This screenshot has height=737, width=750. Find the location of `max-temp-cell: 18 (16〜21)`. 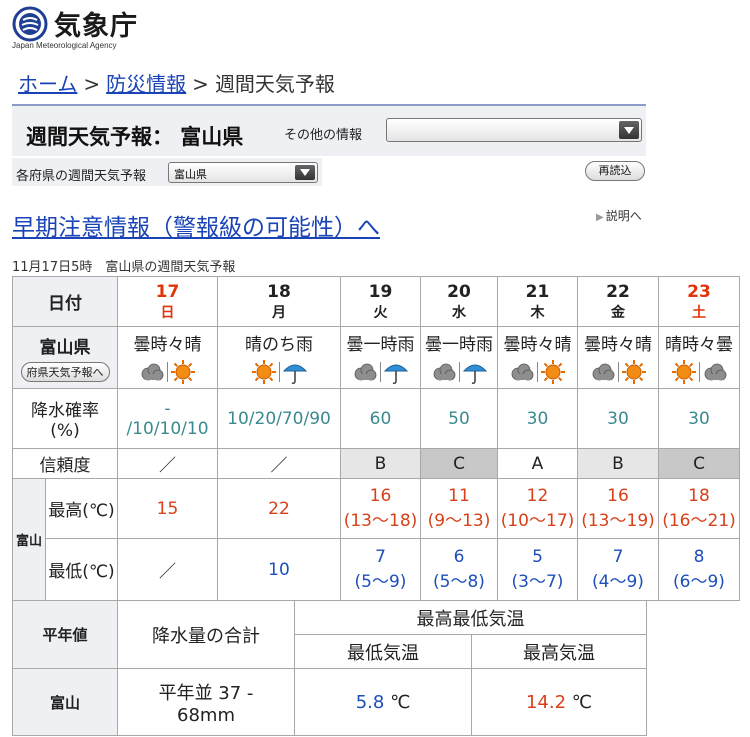

max-temp-cell: 18 (16〜21) is located at coordinates (699, 508).